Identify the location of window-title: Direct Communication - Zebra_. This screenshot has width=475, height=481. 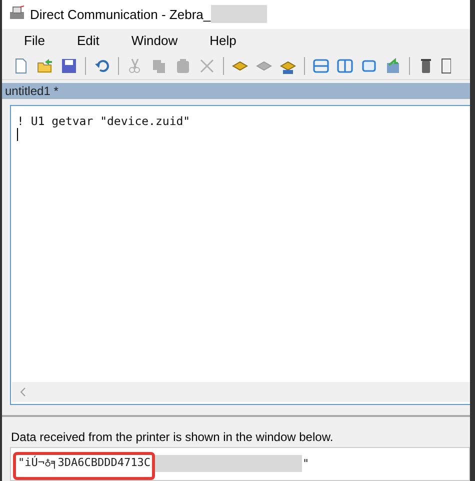
(120, 14).